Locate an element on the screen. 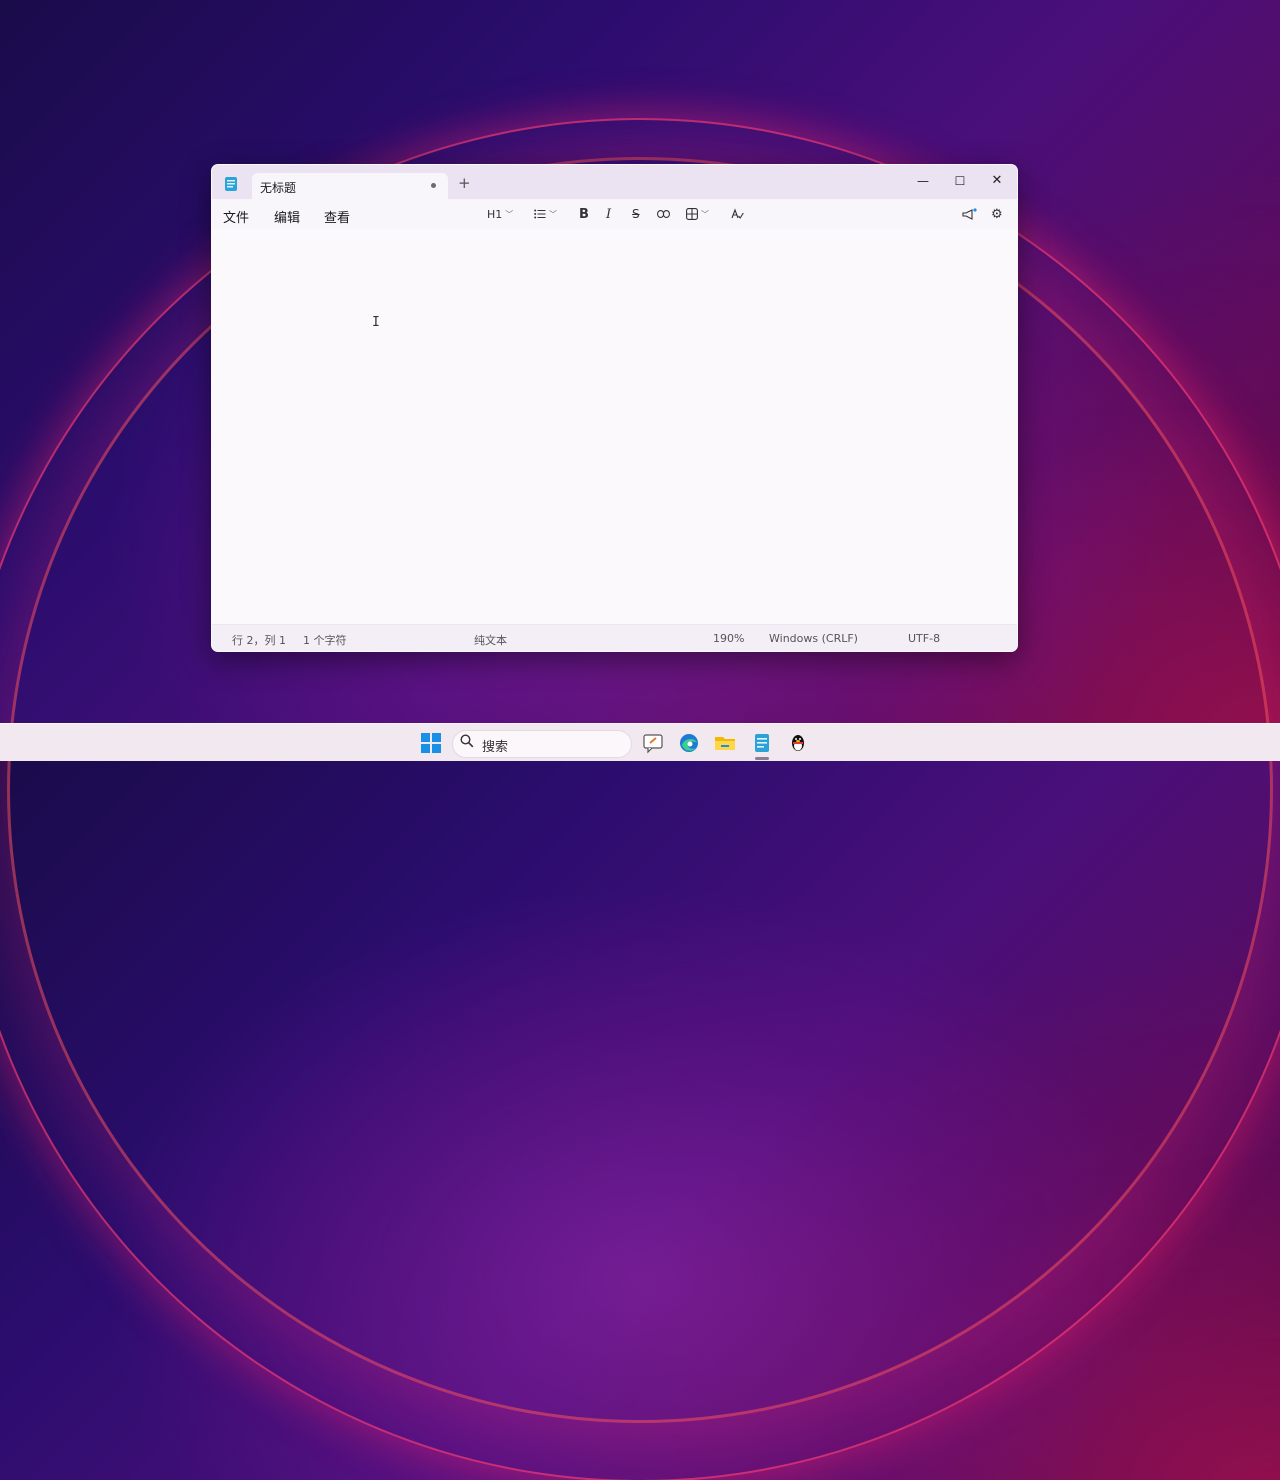 The height and width of the screenshot is (1480, 1280). link-icon is located at coordinates (663, 214).